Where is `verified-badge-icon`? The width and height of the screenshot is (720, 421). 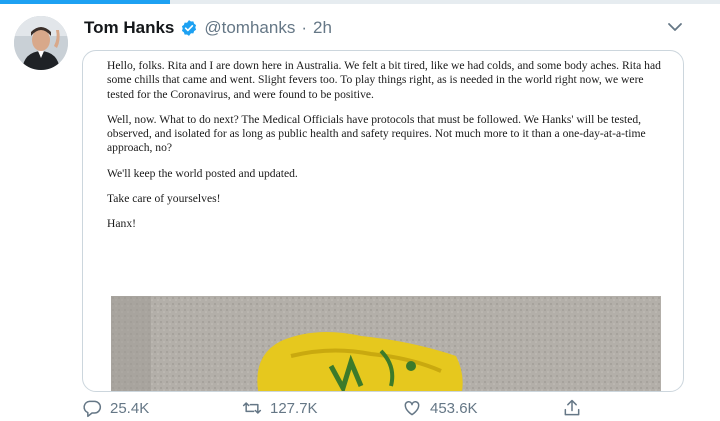 verified-badge-icon is located at coordinates (189, 28).